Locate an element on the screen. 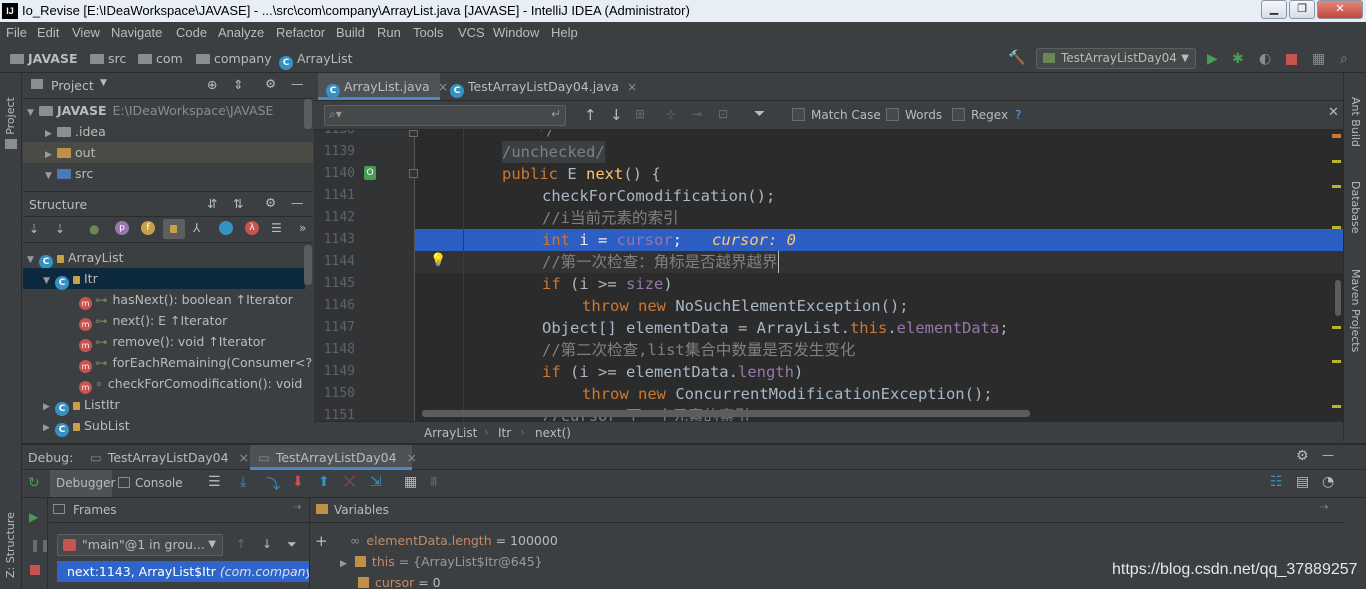 Image resolution: width=1366 pixels, height=589 pixels. pause-icon: ❚❚ is located at coordinates (40, 545).